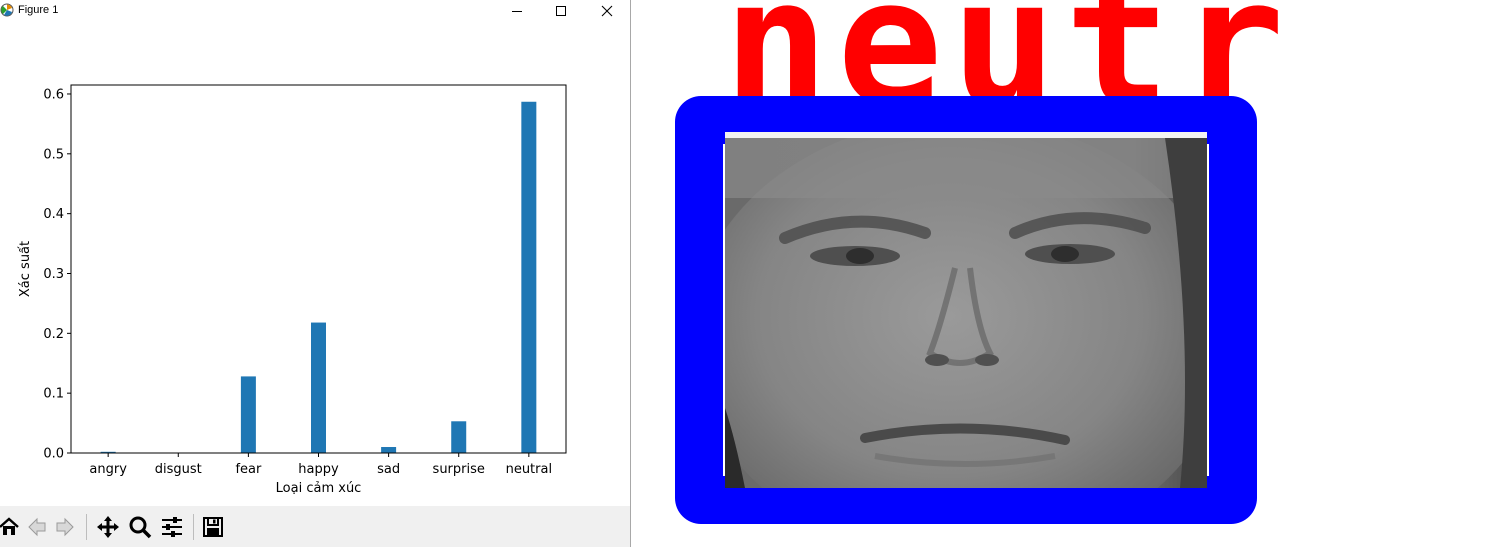 The height and width of the screenshot is (547, 1512). I want to click on zoom-icon, so click(140, 527).